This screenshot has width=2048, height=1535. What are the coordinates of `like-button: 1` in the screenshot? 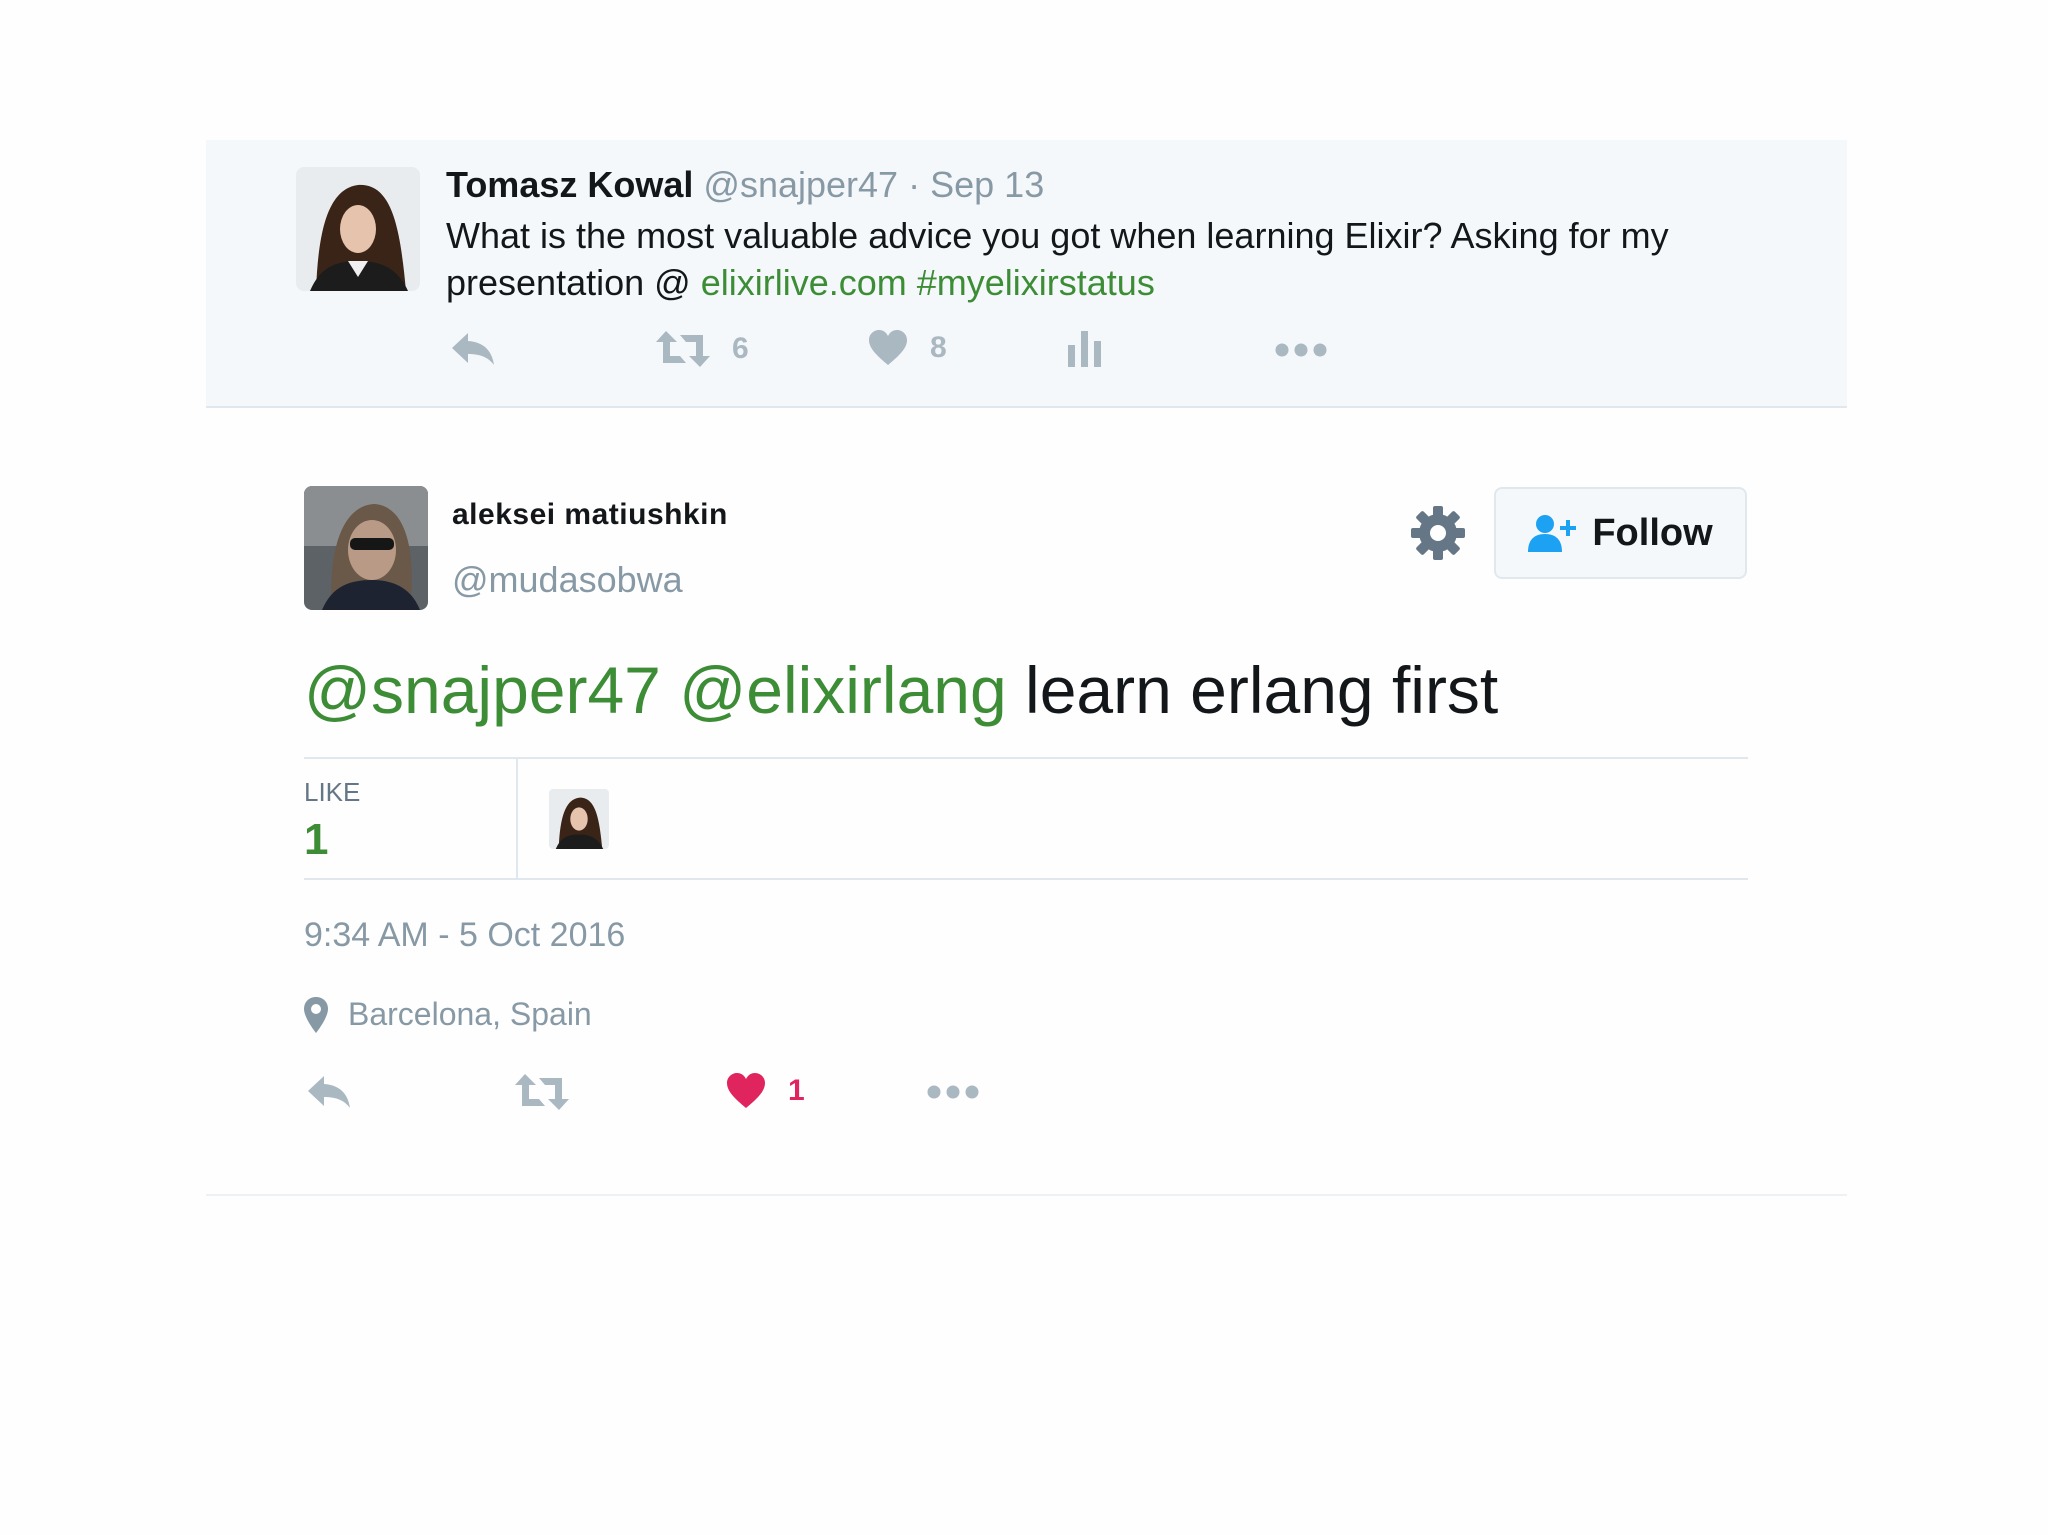 It's located at (765, 1091).